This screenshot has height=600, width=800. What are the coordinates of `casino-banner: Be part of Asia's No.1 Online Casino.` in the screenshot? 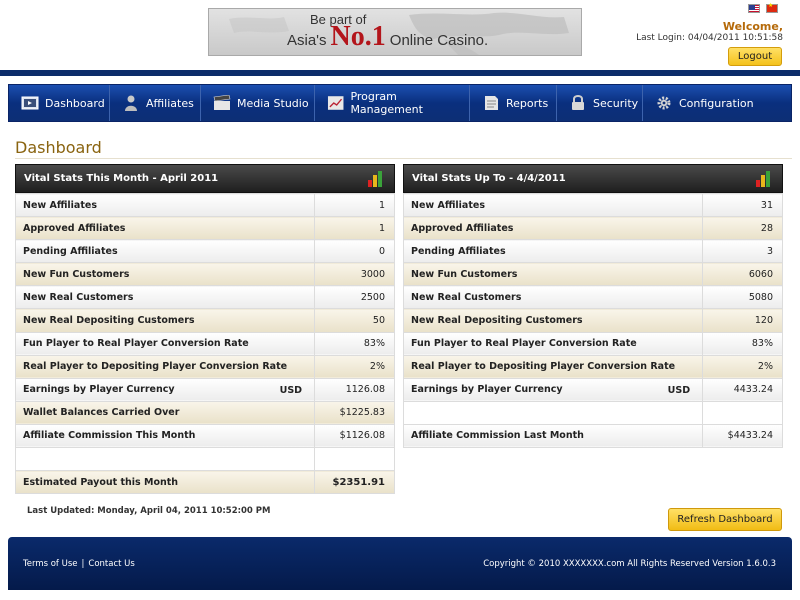 It's located at (395, 32).